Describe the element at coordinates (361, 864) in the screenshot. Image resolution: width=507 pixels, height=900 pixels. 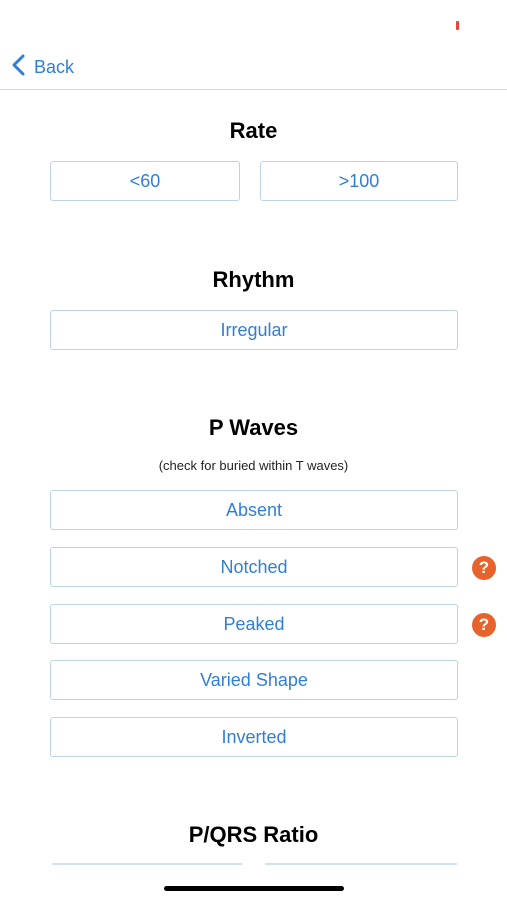
I see `pqrs-option-right-partial` at that location.